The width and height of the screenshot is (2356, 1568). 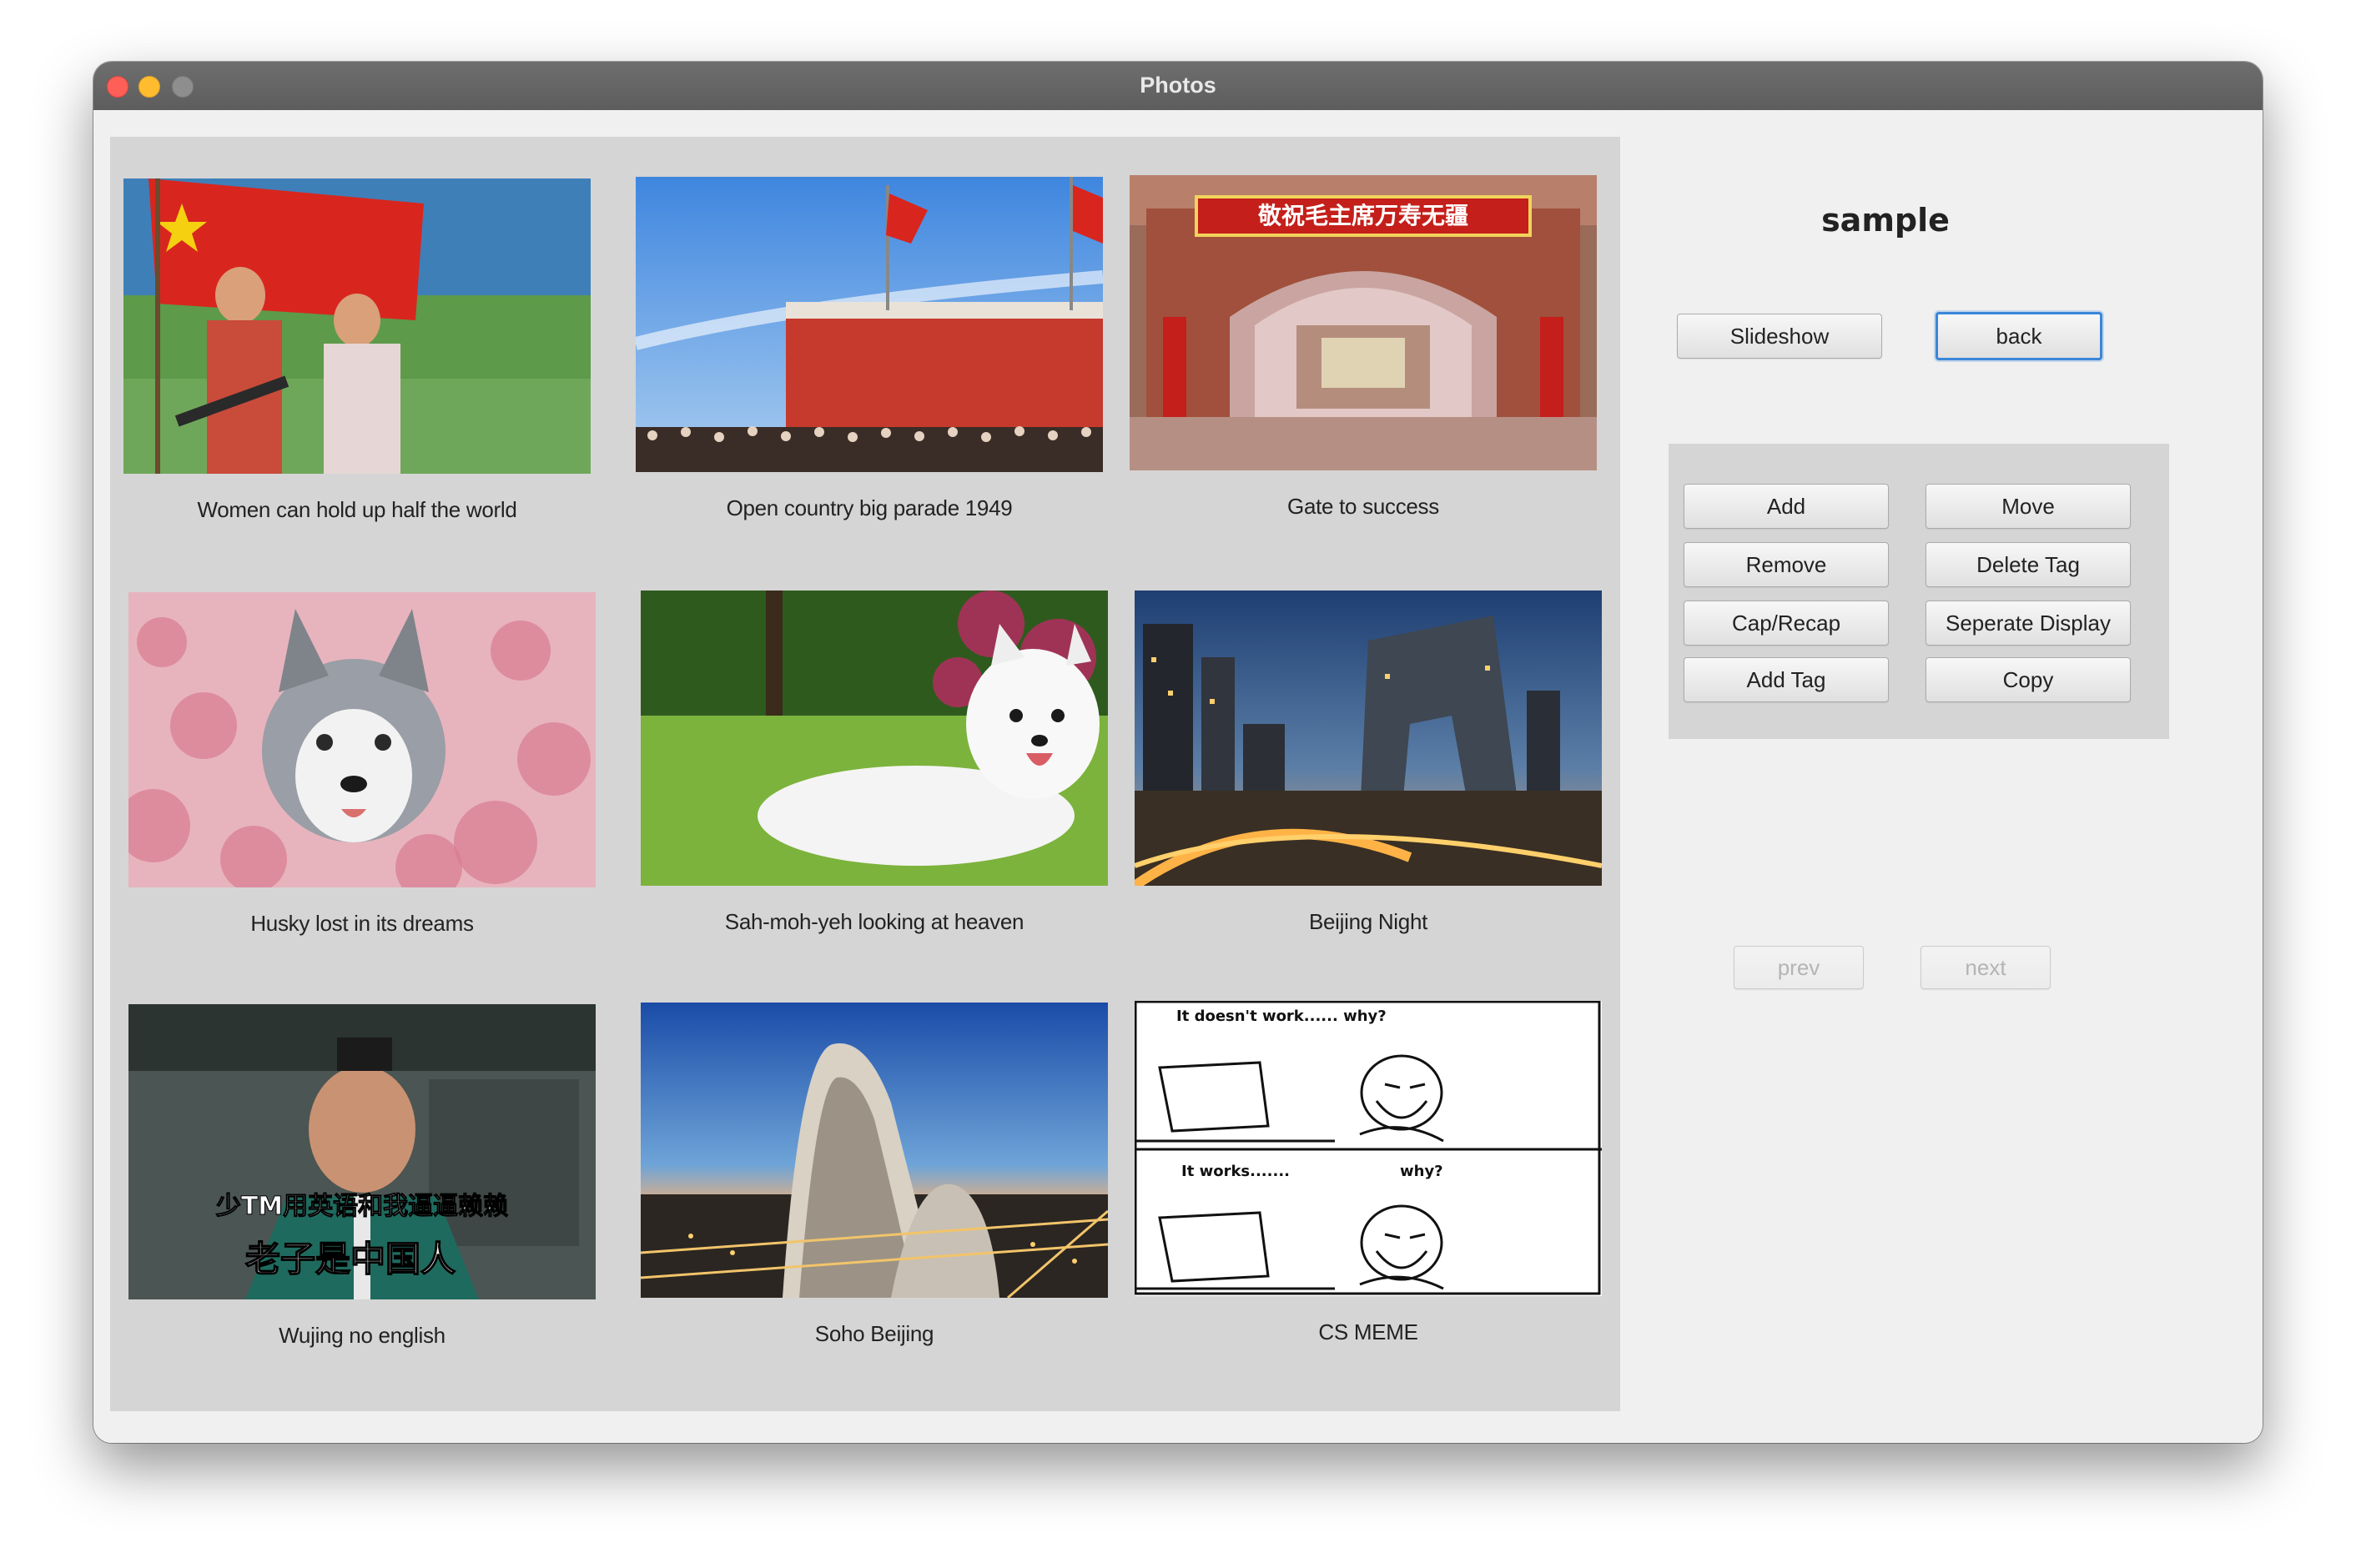 I want to click on album-name: sample, so click(x=1886, y=220).